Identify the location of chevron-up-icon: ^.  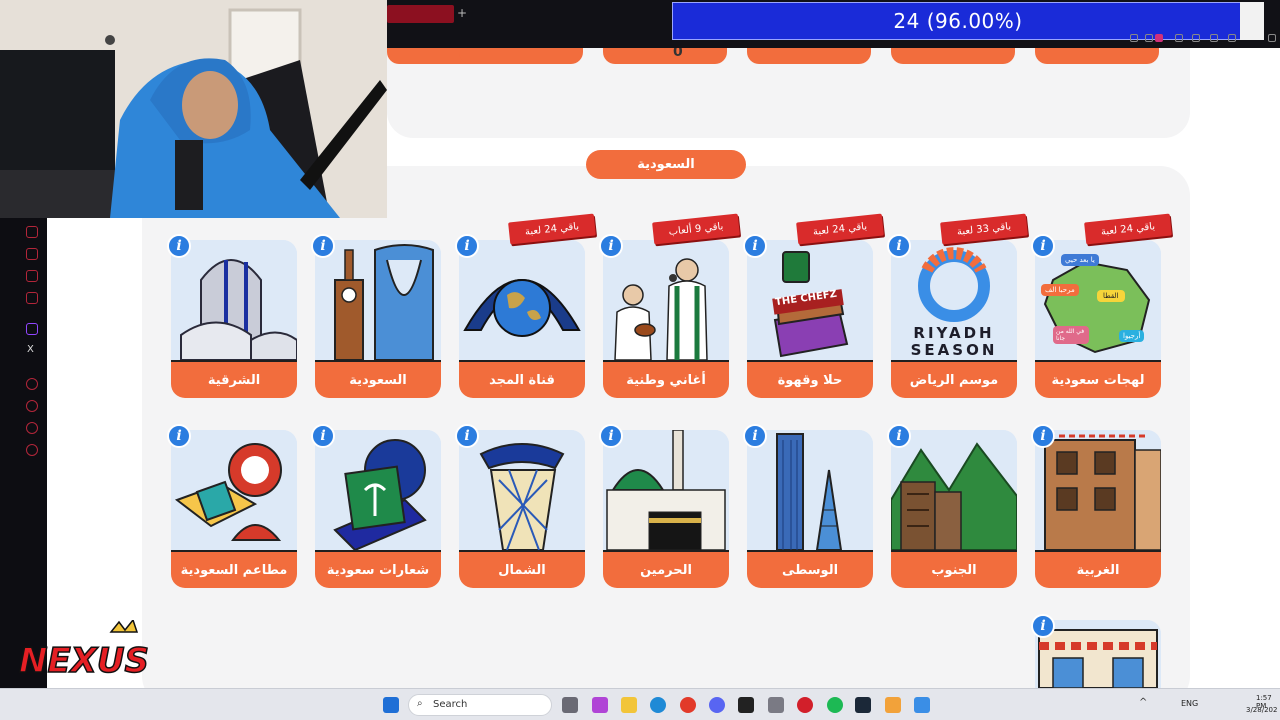
(1143, 702).